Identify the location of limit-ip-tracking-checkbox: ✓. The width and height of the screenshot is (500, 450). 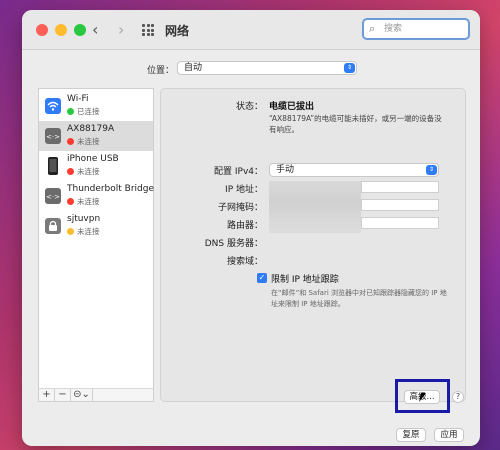
(262, 278).